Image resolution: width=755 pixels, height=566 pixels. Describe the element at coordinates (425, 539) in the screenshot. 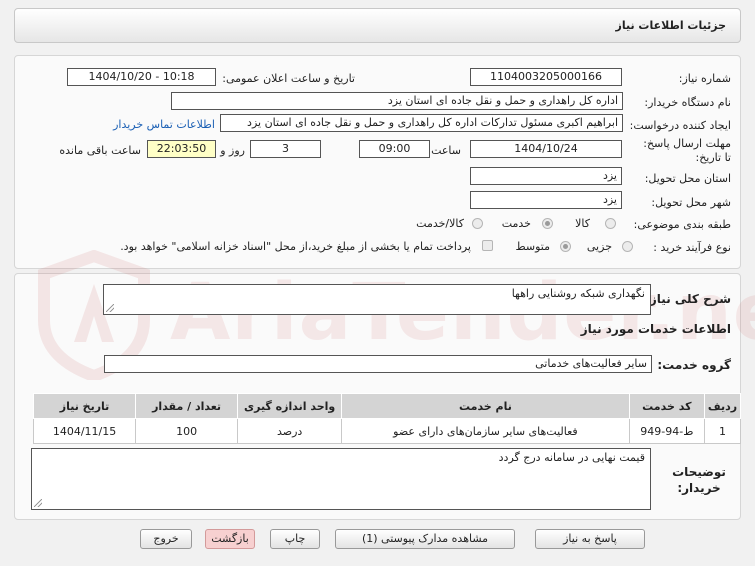

I see `view-attachments-button: مشاهده مدارک پیوستی (1)` at that location.